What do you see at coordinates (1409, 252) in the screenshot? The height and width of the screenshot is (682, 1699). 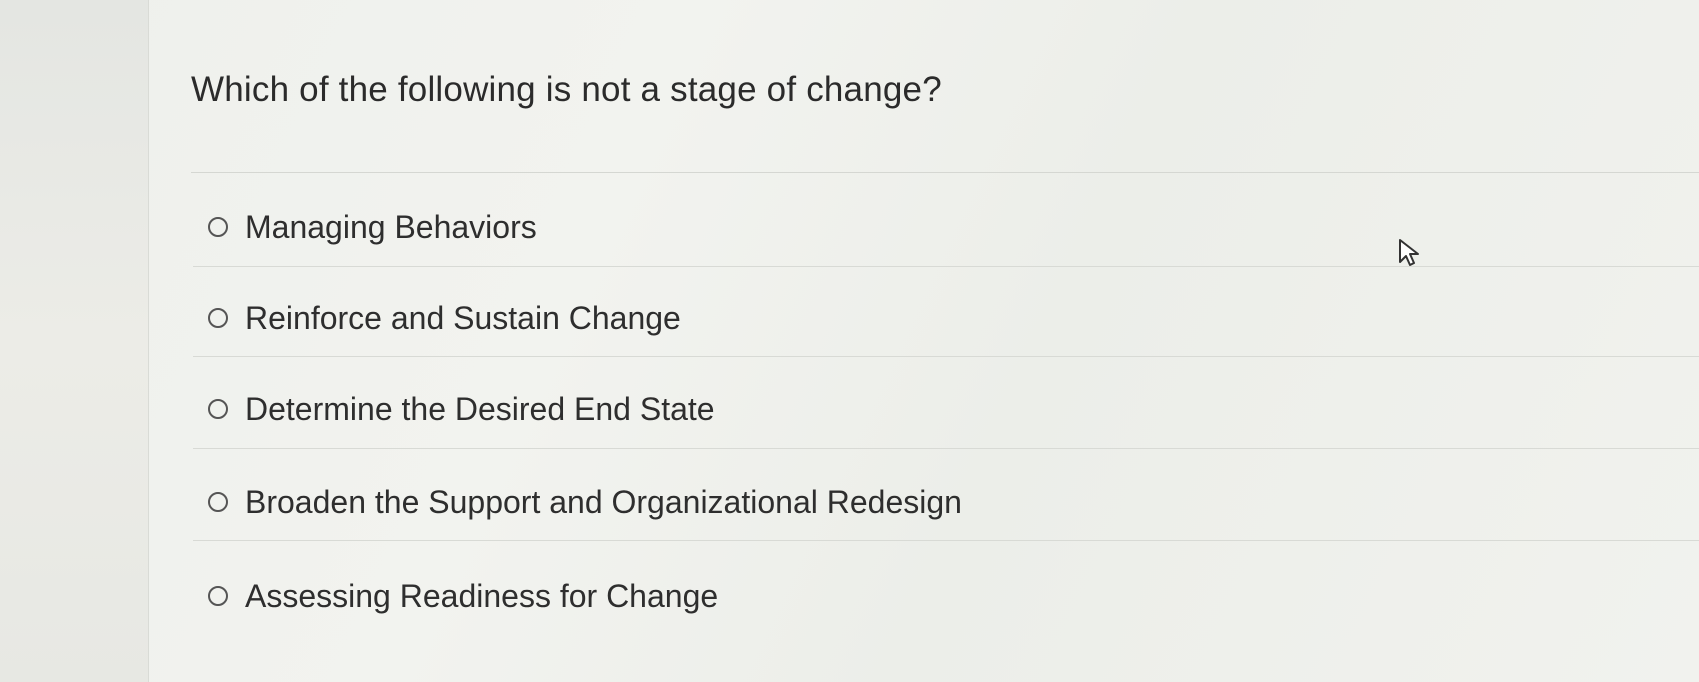 I see `mouse-pointer-icon` at bounding box center [1409, 252].